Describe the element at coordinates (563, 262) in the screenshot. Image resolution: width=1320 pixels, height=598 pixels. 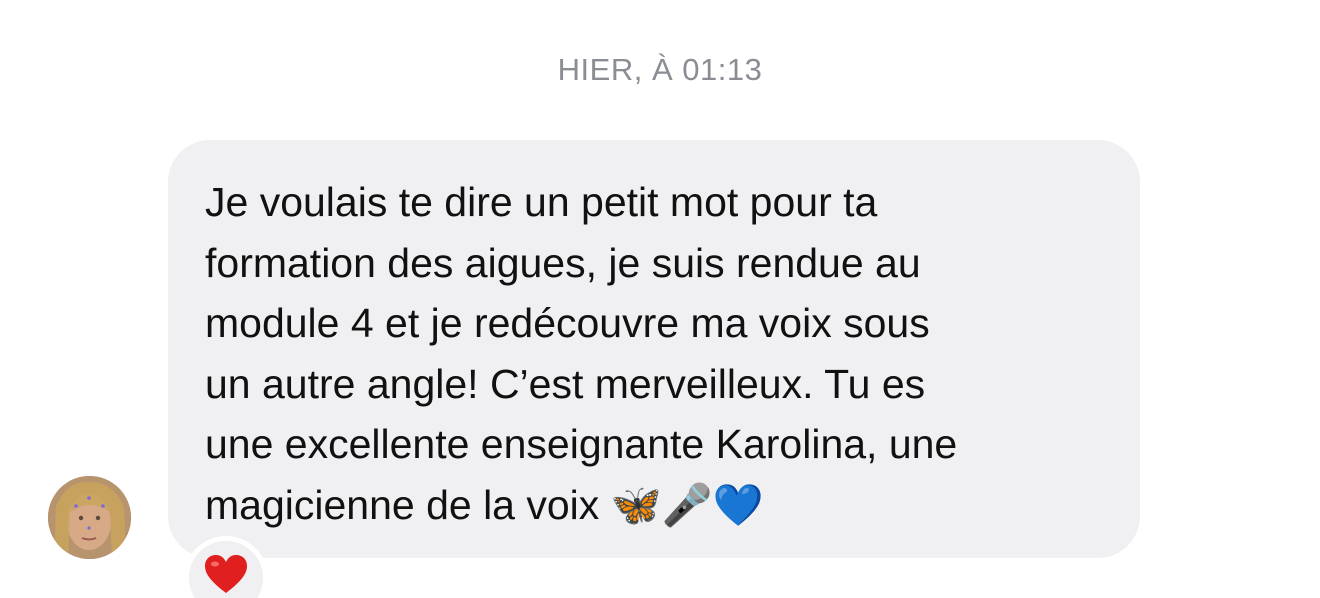
I see `message-line: formation des aigues, je suis rendue au` at that location.